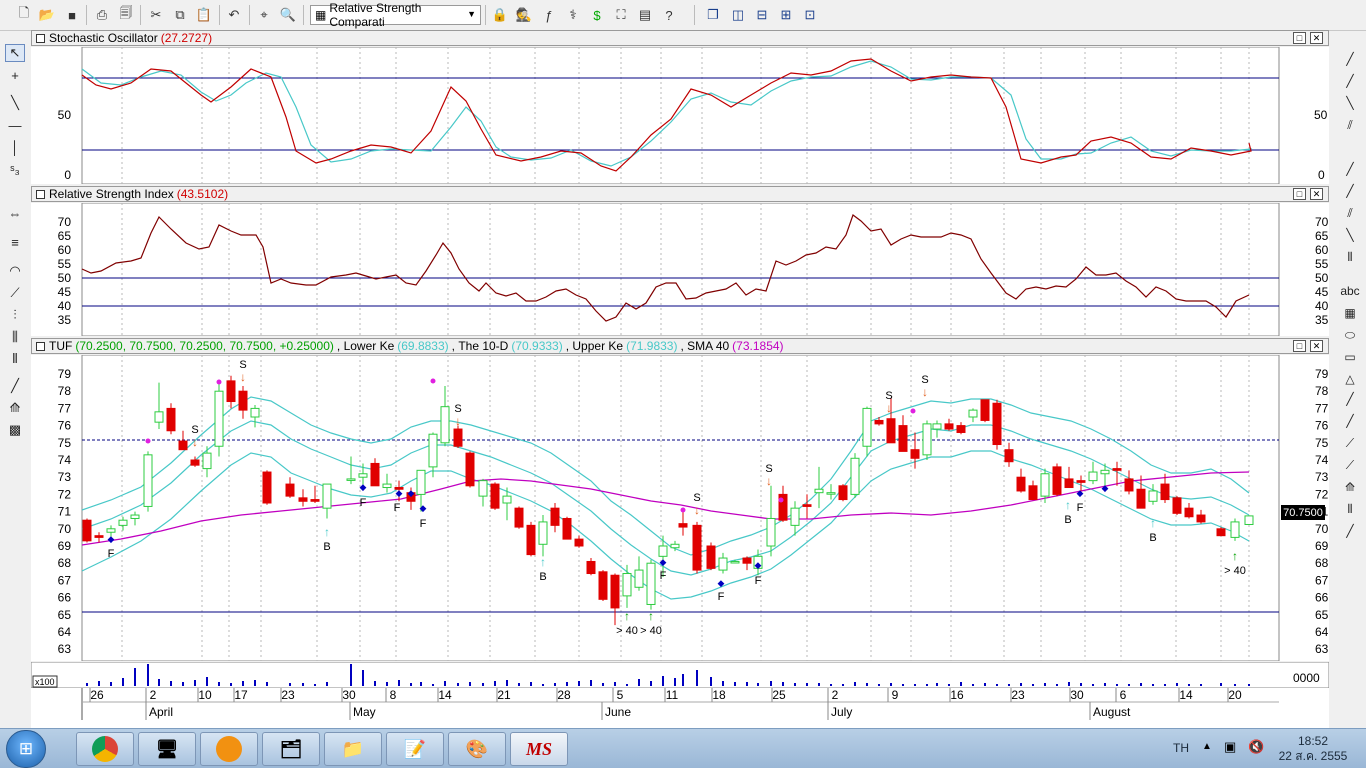 This screenshot has width=1366, height=768. I want to click on line-g-icon: ╲, so click(1350, 235).